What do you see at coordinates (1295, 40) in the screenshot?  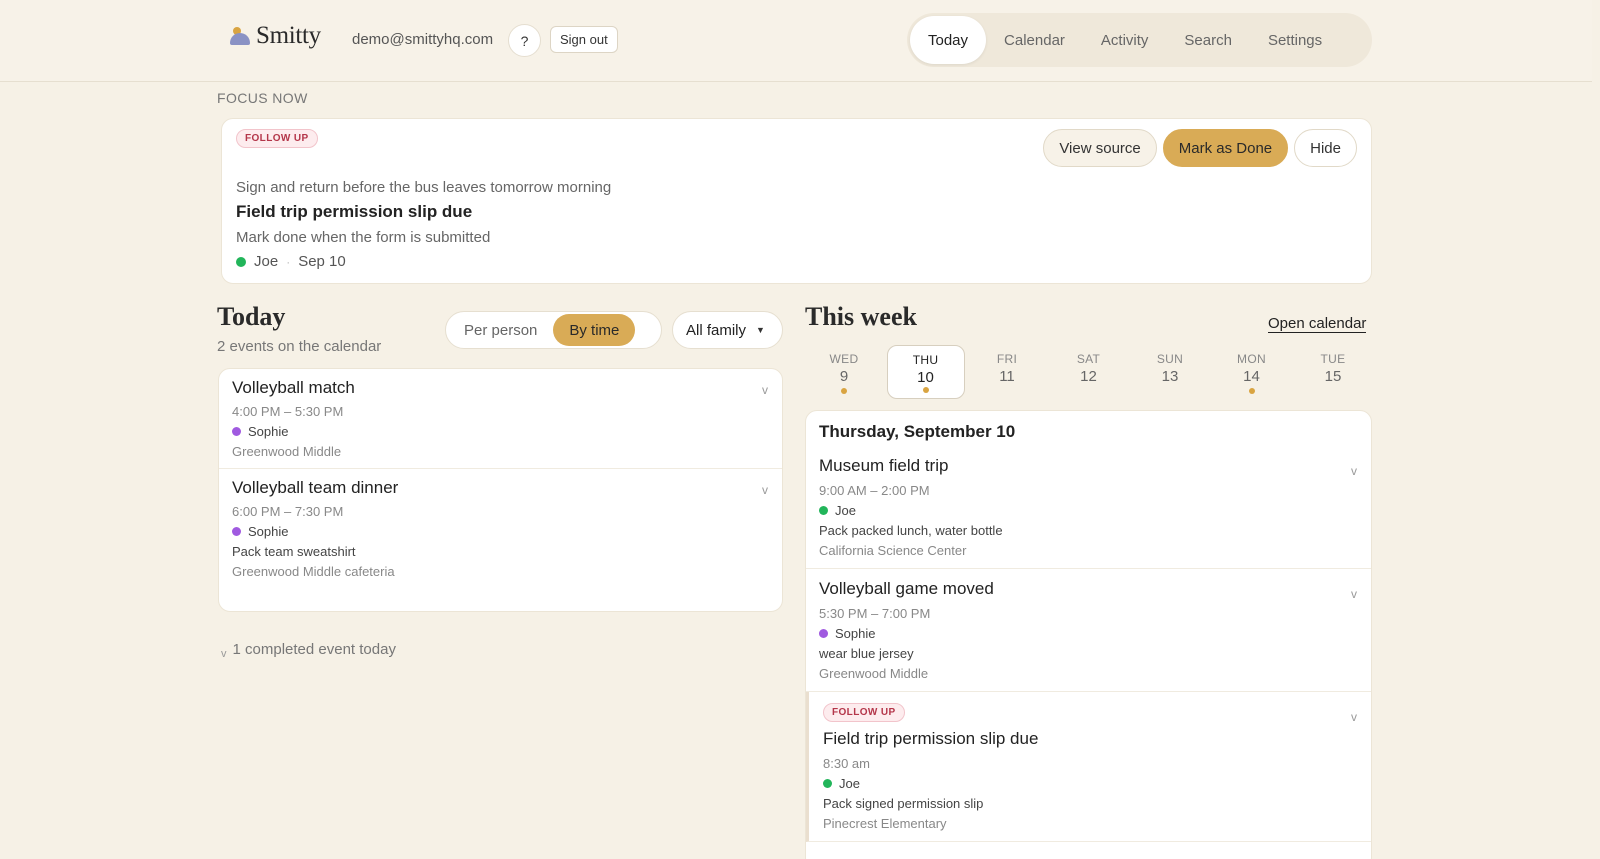 I see `tab-settings: Settings` at bounding box center [1295, 40].